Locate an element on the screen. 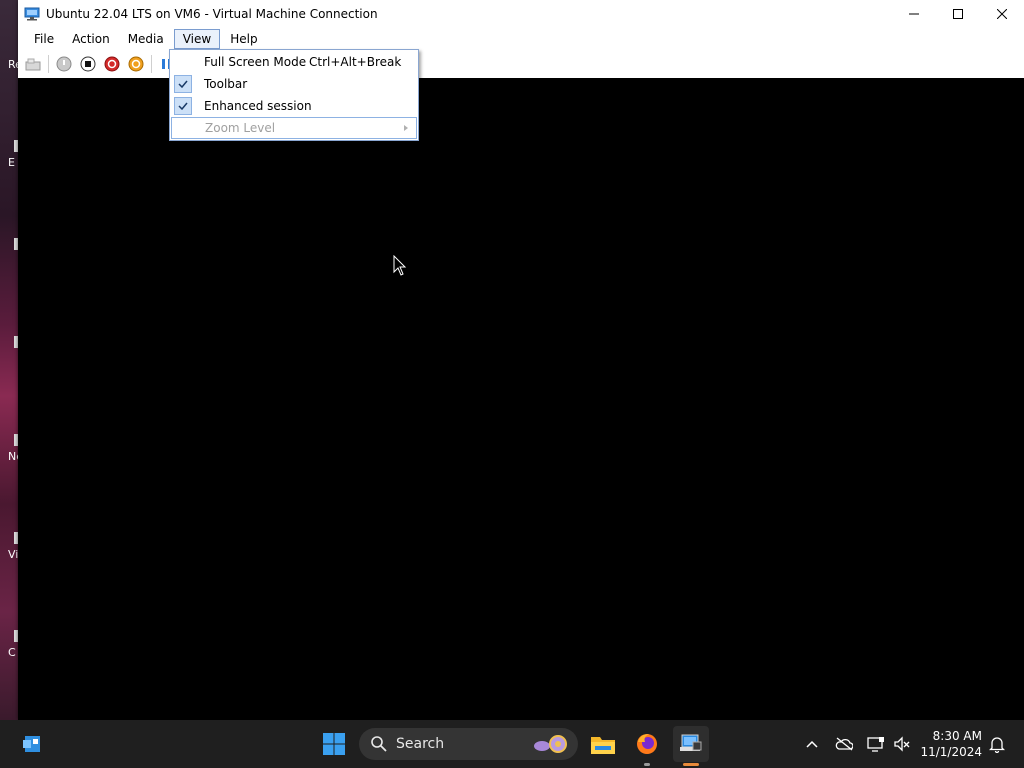 This screenshot has width=1024, height=768. windows-logo-icon is located at coordinates (334, 744).